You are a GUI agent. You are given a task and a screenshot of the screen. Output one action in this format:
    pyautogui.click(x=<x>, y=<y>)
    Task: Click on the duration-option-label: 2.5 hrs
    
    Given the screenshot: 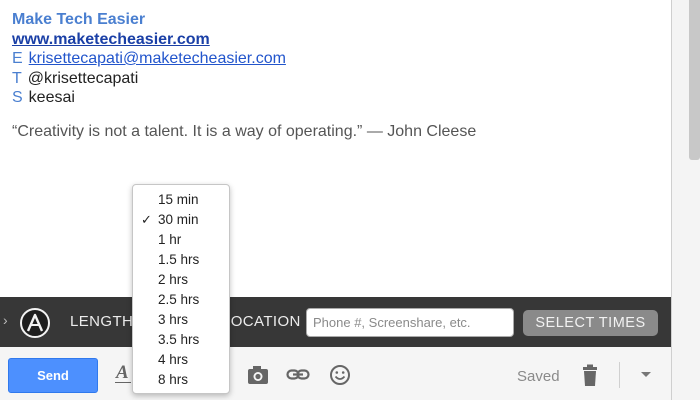 What is the action you would take?
    pyautogui.click(x=179, y=299)
    